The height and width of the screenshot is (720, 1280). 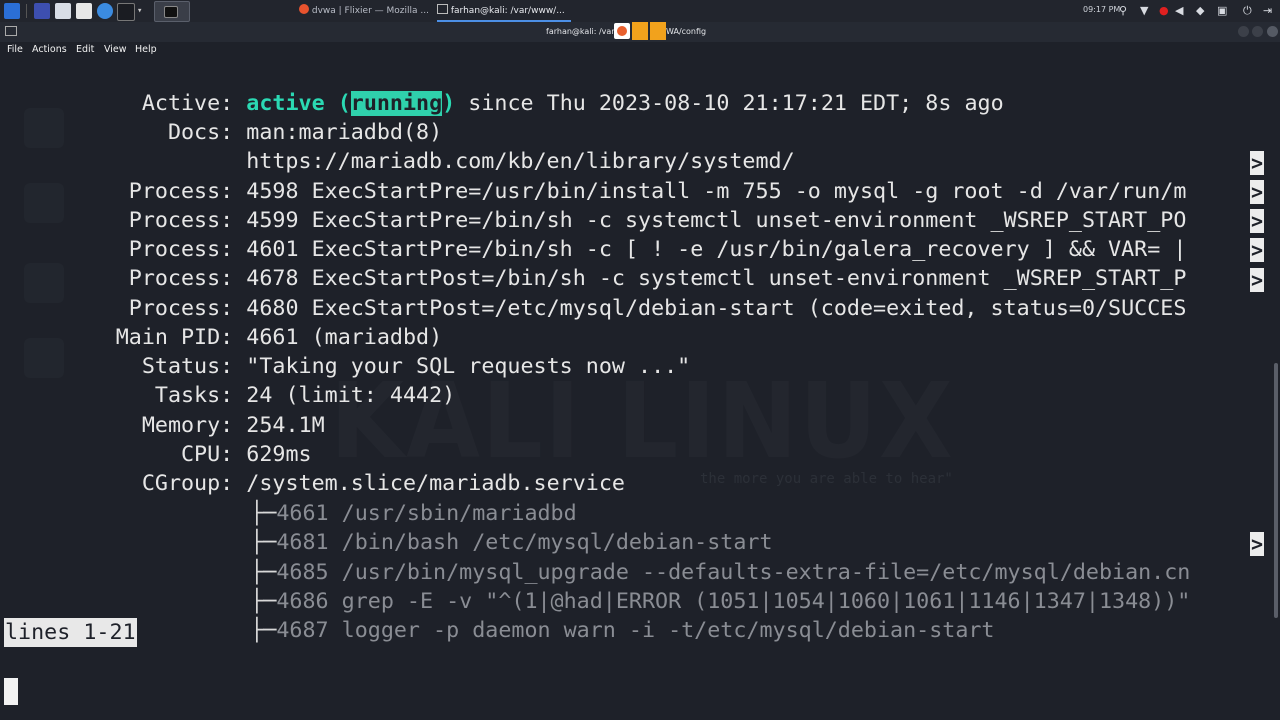 I want to click on memory-line: Memory: 254.1M, so click(x=162, y=410).